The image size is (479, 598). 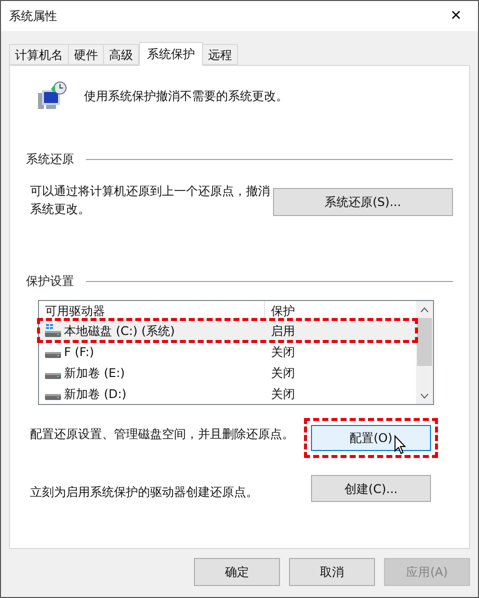 I want to click on drive-row: 本地磁盘 (C:) (系统) 启用, so click(x=227, y=330).